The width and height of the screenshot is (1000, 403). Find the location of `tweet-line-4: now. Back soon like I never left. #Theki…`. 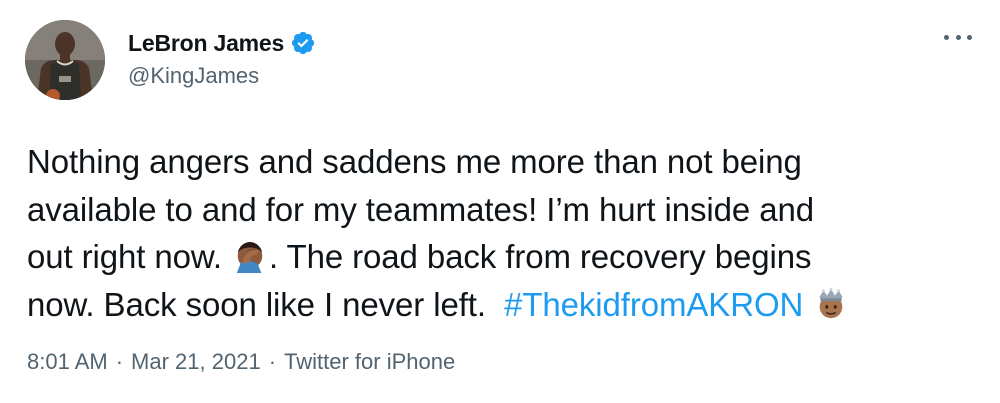

tweet-line-4: now. Back soon like I never left. #Theki… is located at coordinates (502, 305).